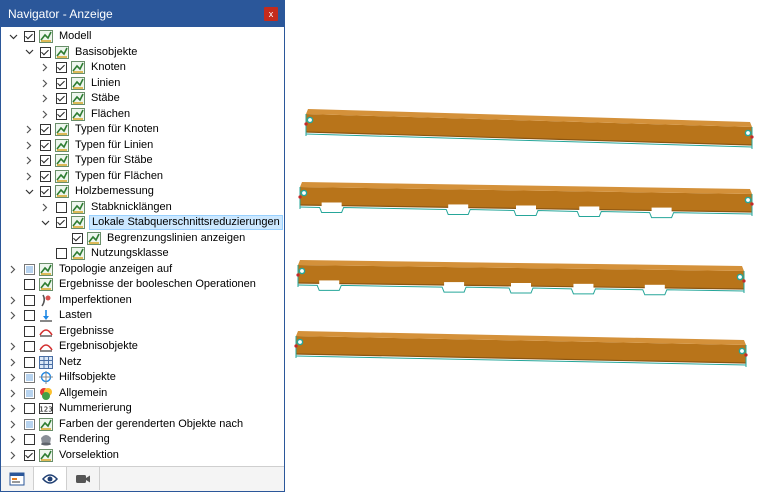 This screenshot has height=497, width=760. I want to click on tree-item: Lokale Stabquerschnittsreduzierungen, so click(161, 222).